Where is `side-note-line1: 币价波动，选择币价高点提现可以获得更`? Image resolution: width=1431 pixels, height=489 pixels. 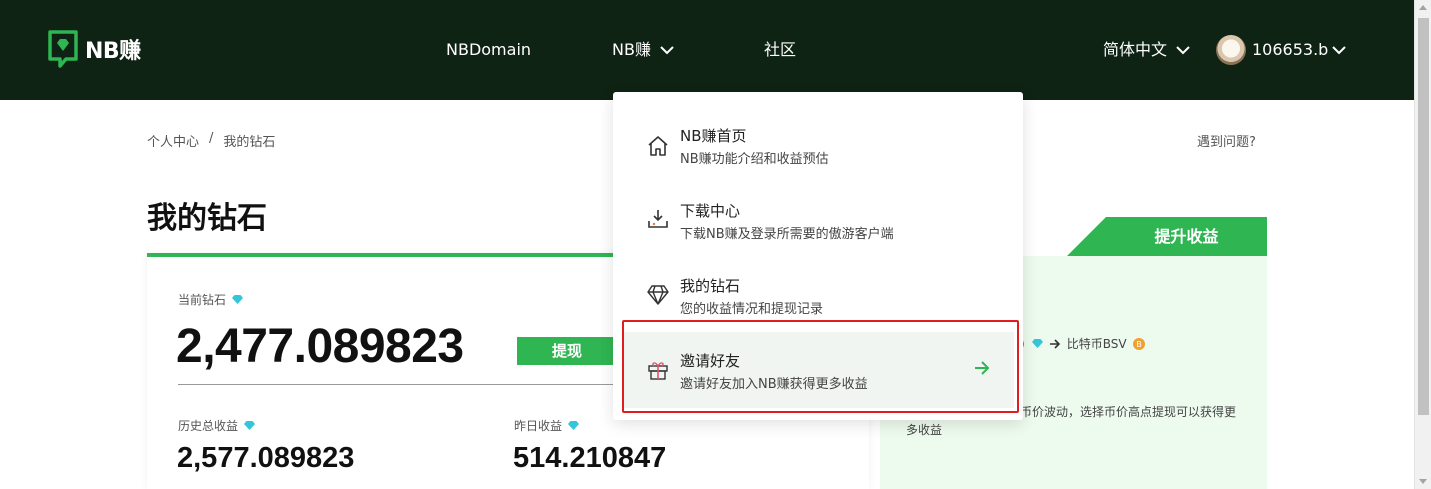
side-note-line1: 币价波动，选择币价高点提现可以获得更 is located at coordinates (1128, 412).